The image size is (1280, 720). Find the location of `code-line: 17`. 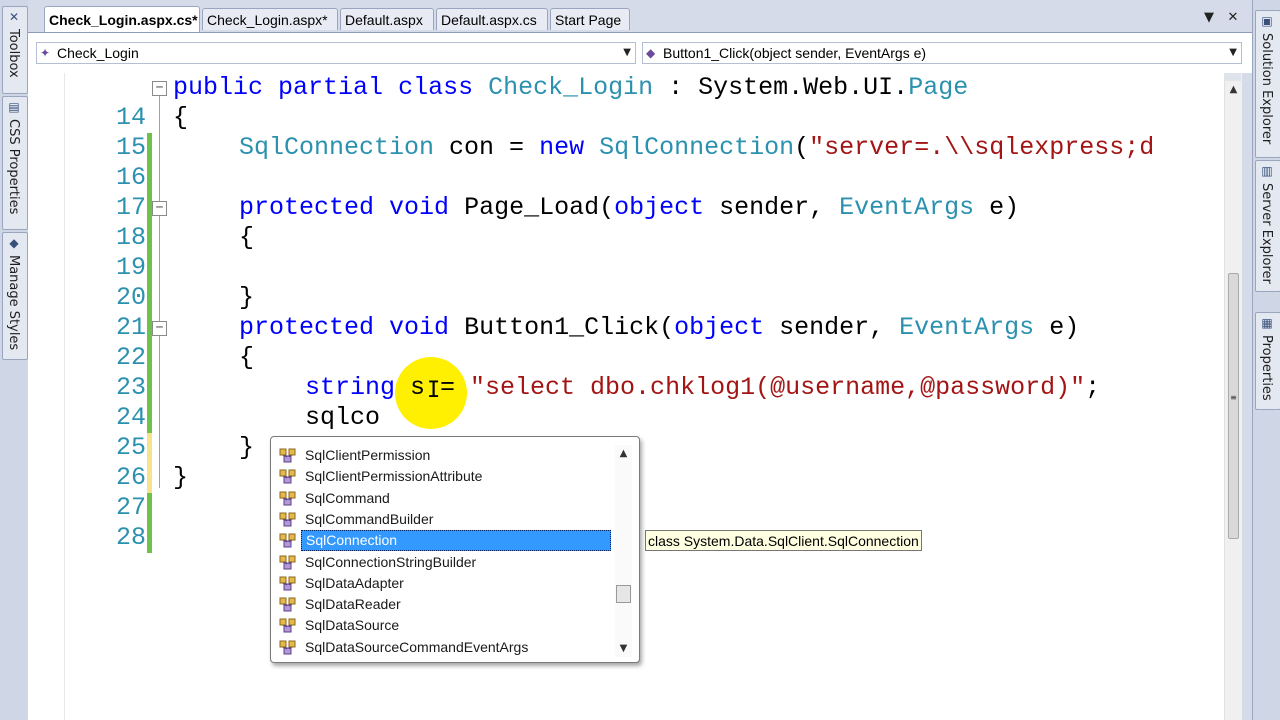

code-line: 17 is located at coordinates (626, 208).